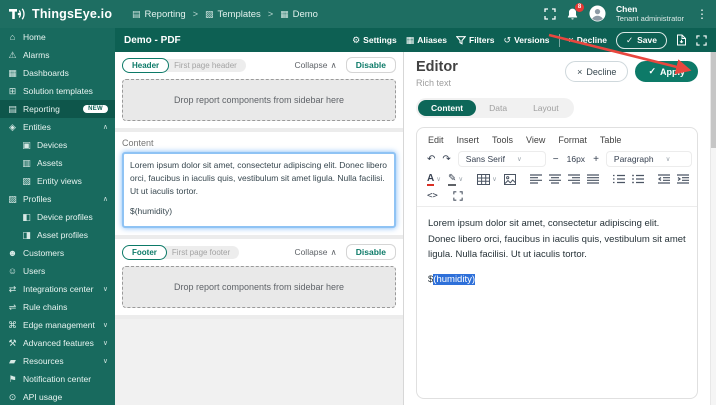 The image size is (716, 405). I want to click on sidebar-item-home: ⌂ Home, so click(57, 37).